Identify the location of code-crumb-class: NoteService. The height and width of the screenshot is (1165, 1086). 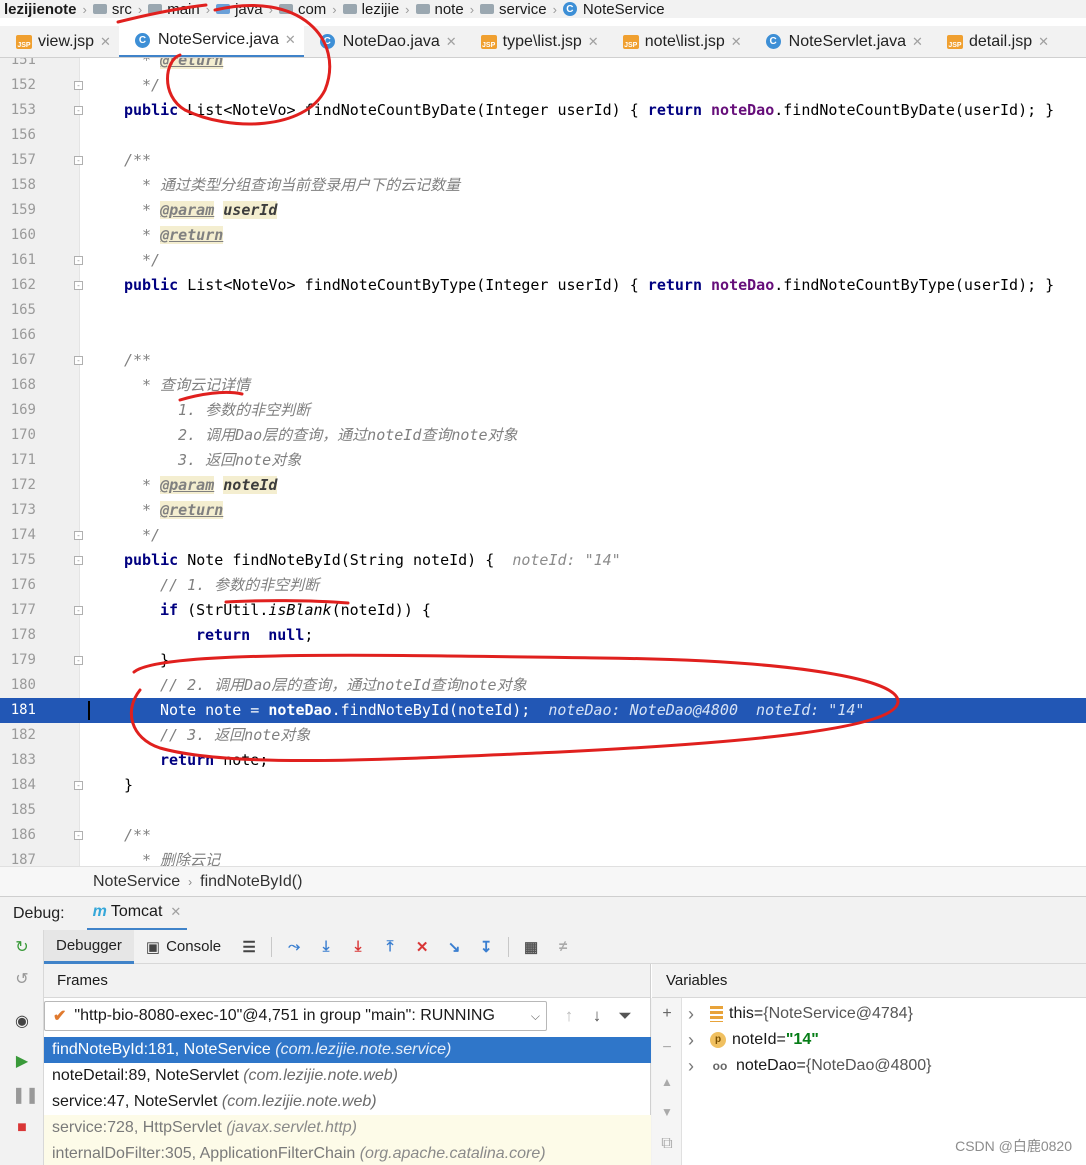
(136, 882).